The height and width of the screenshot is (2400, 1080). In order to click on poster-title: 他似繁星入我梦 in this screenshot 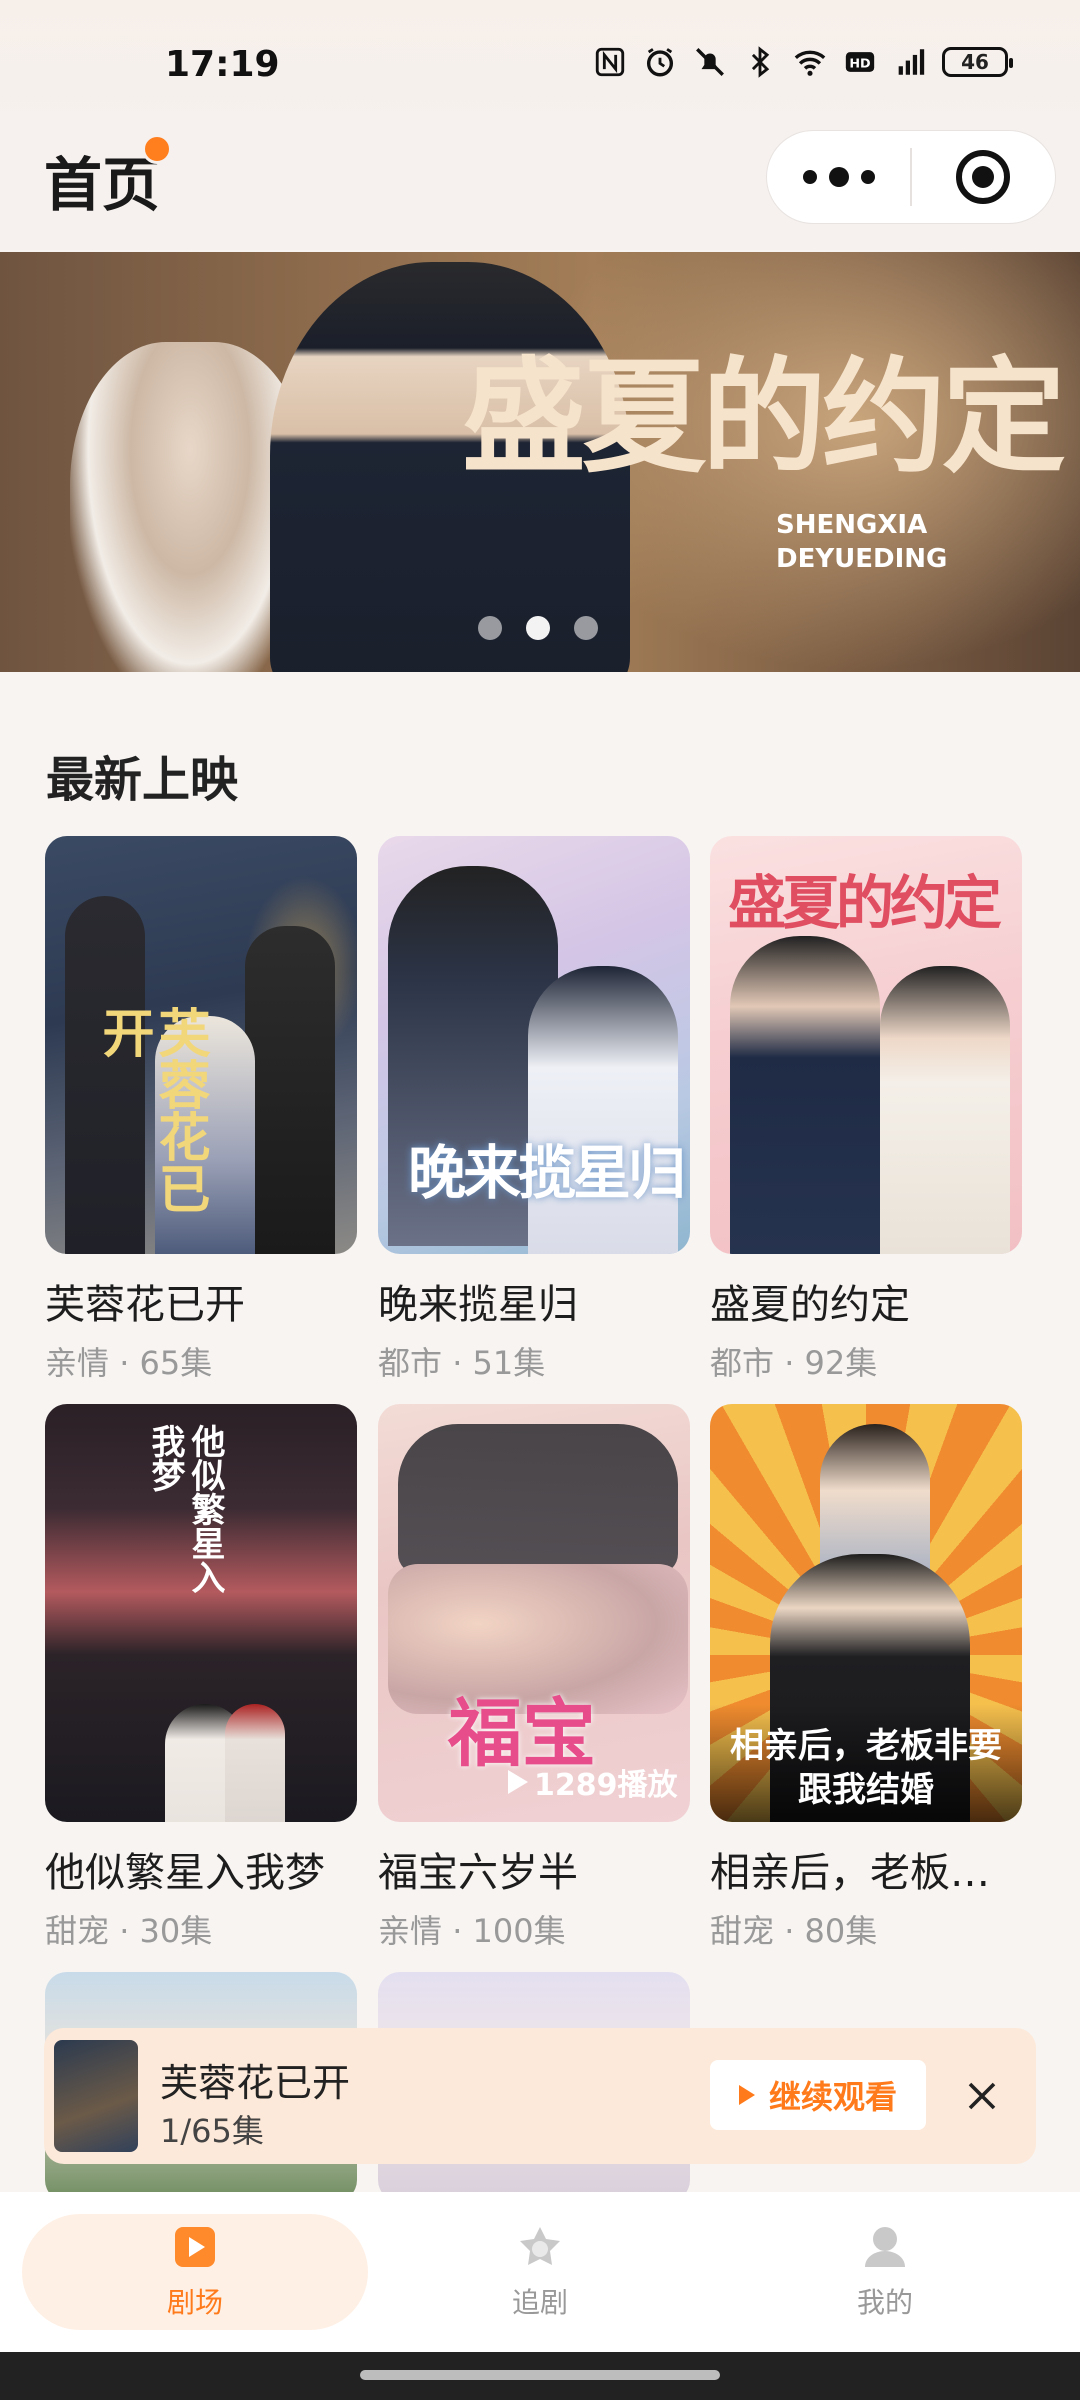, I will do `click(185, 1509)`.